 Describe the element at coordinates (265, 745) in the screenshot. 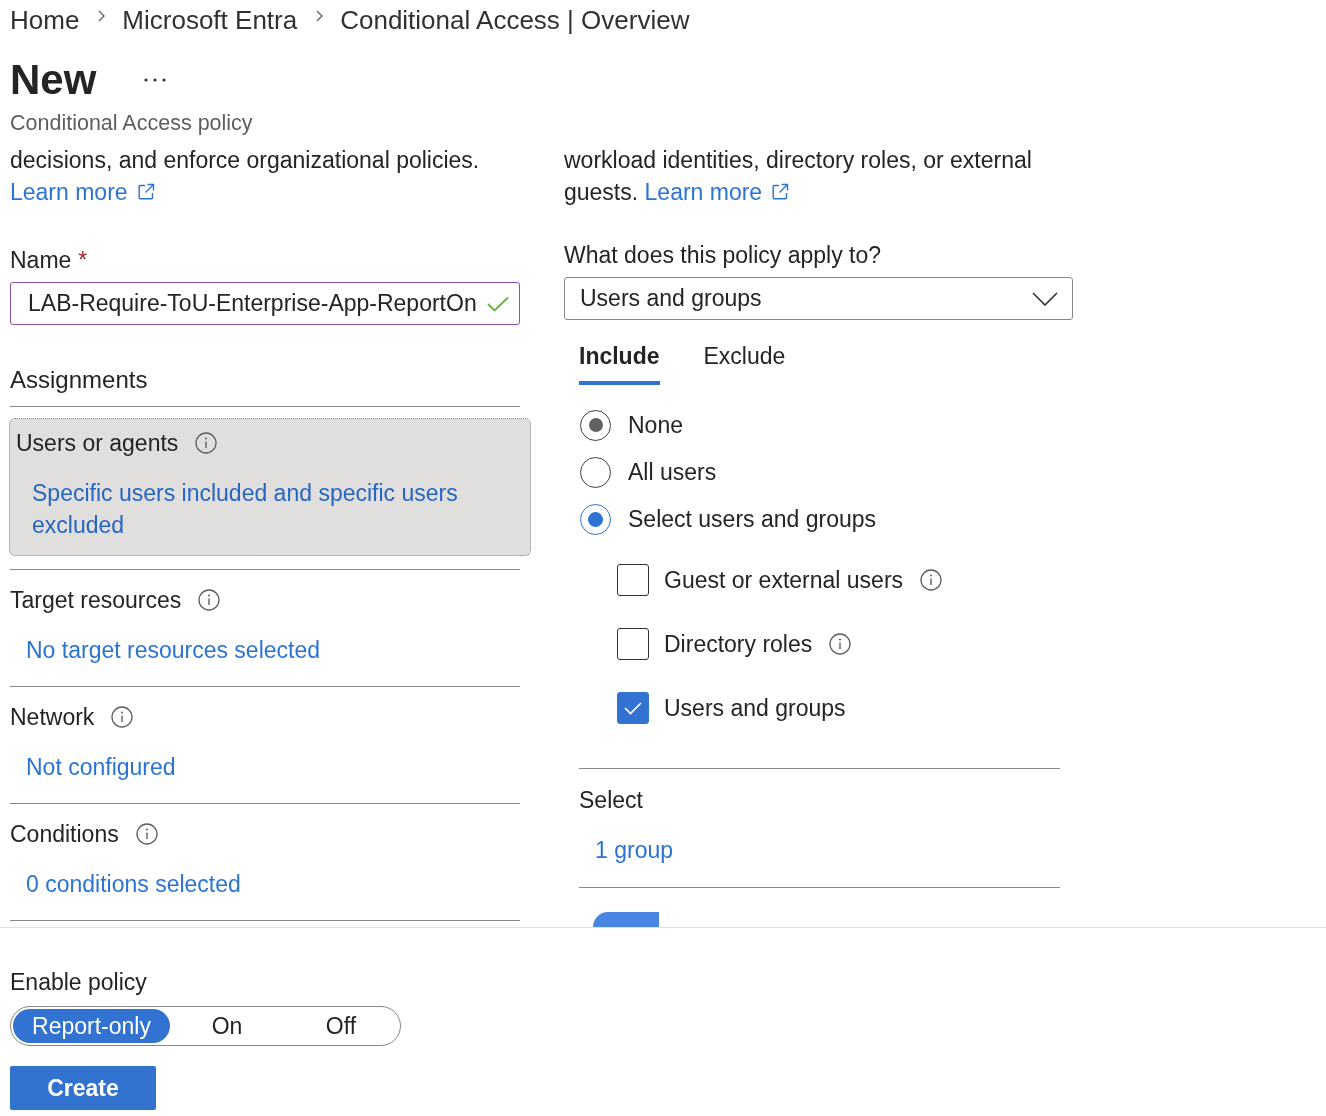

I see `assignment-item: Network Not configured` at that location.